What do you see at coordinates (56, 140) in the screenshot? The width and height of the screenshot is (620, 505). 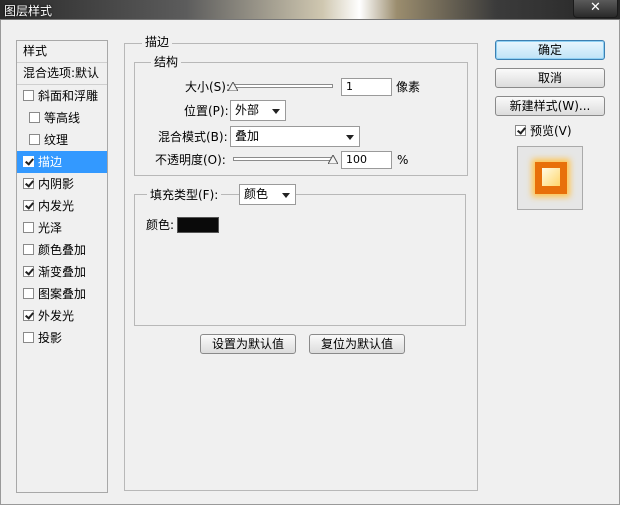 I see `style-item-label: 纹理` at bounding box center [56, 140].